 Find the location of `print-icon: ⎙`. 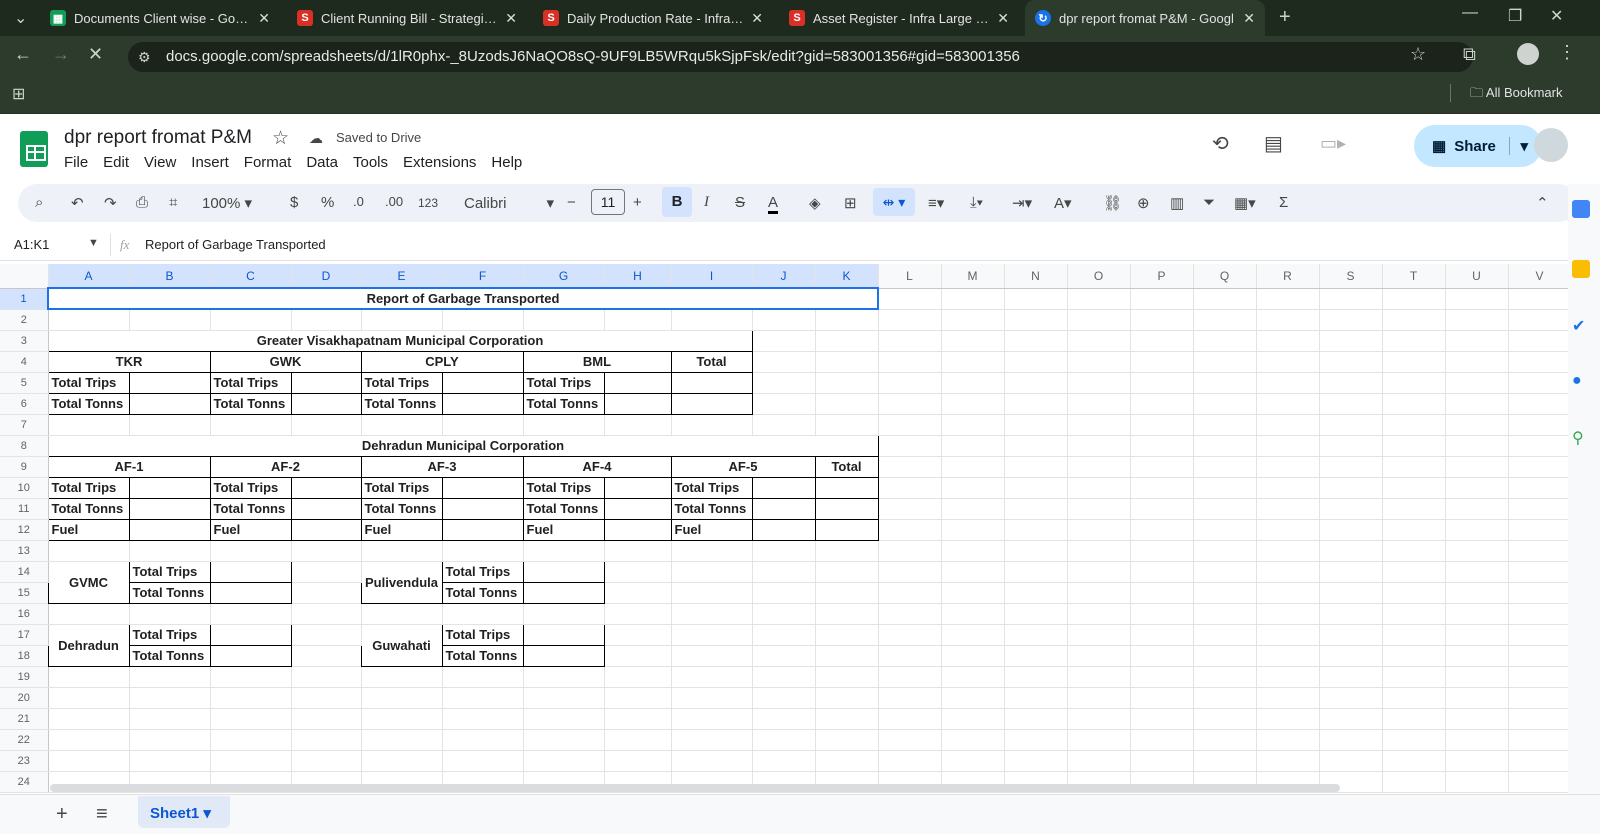

print-icon: ⎙ is located at coordinates (142, 202).